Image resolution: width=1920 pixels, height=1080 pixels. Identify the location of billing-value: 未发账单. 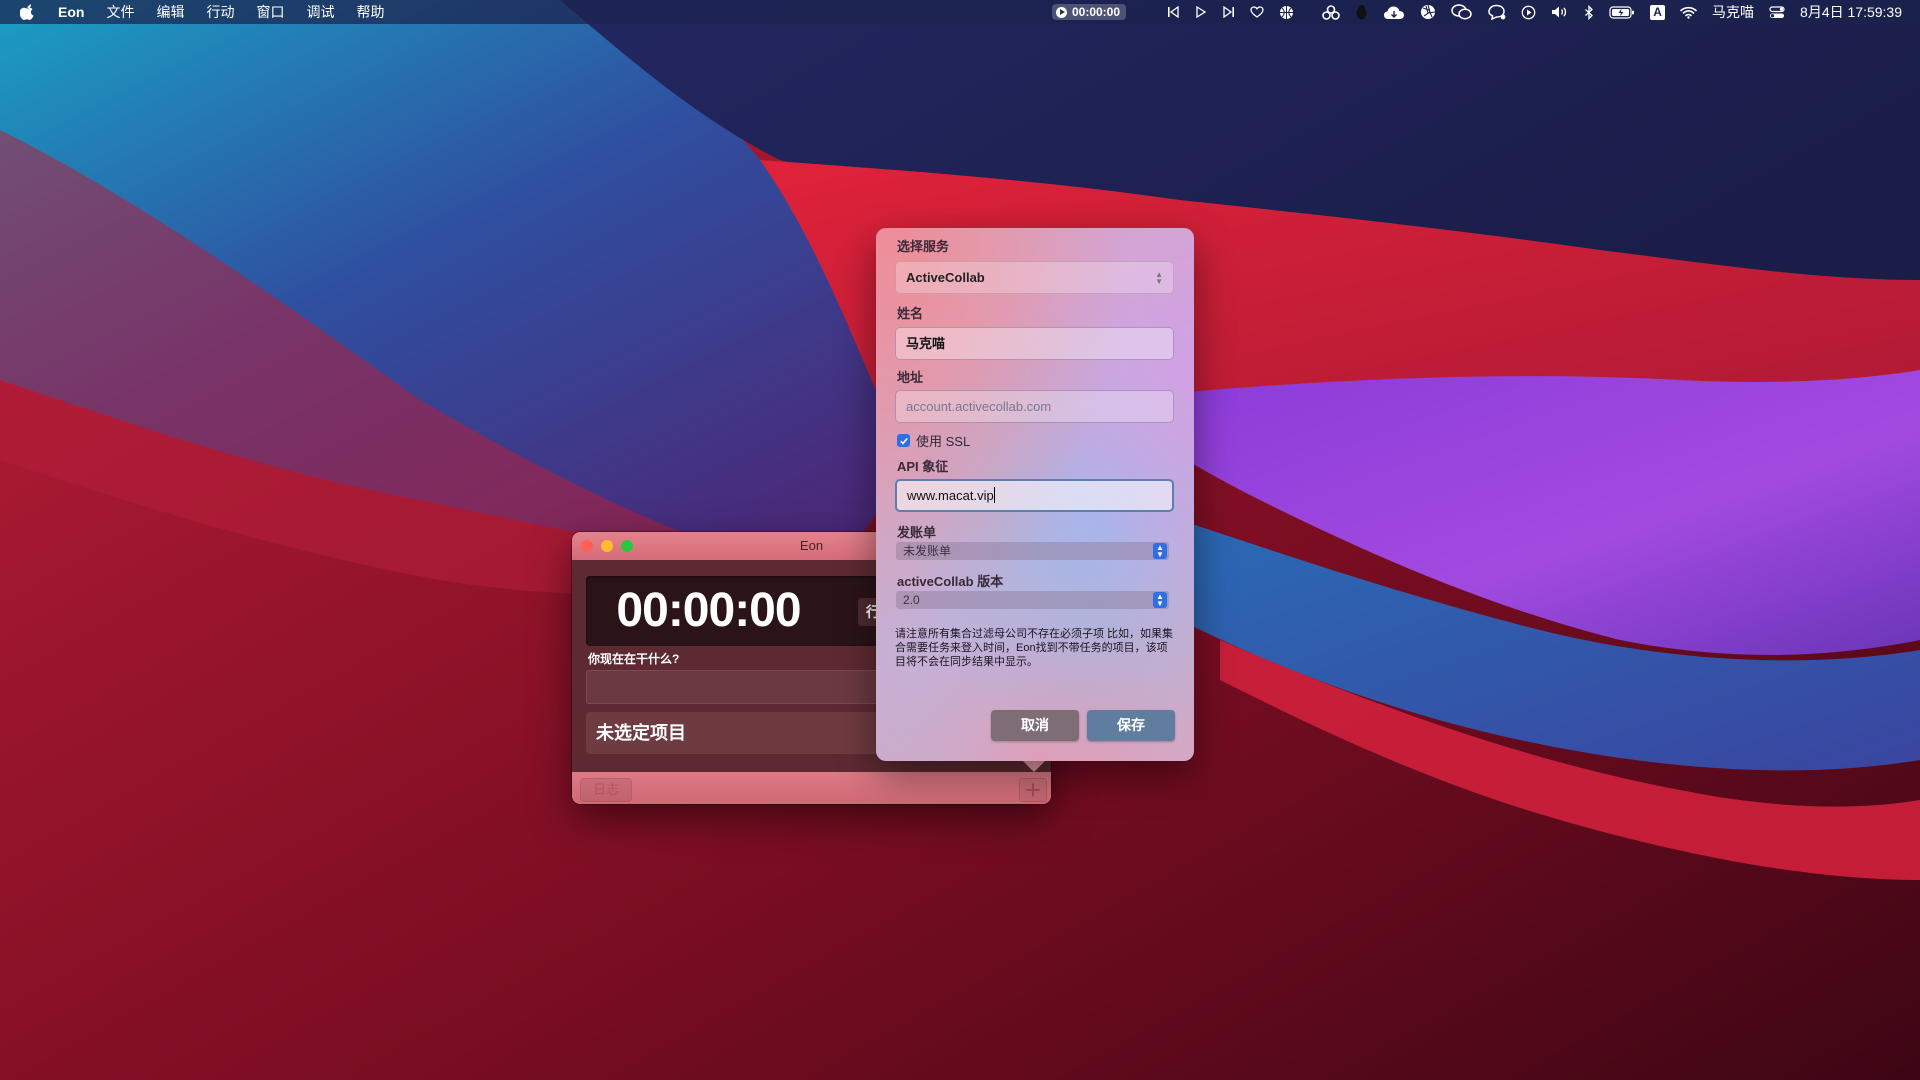
(927, 551).